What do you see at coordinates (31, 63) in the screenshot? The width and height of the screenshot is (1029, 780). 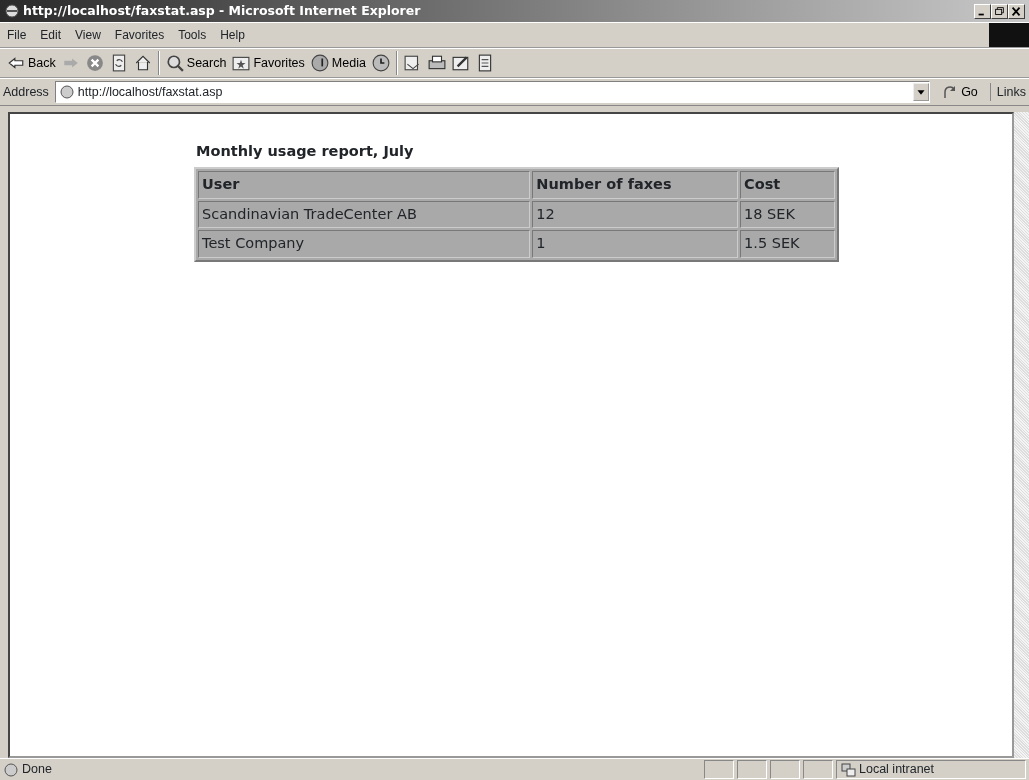 I see `back-button: Back` at bounding box center [31, 63].